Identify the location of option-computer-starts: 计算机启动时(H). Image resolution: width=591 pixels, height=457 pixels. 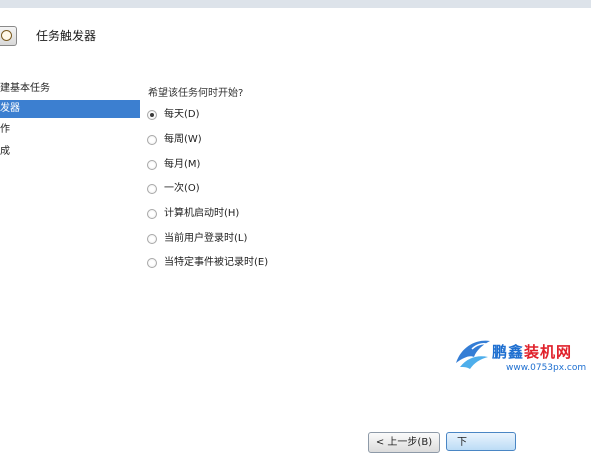
(193, 214).